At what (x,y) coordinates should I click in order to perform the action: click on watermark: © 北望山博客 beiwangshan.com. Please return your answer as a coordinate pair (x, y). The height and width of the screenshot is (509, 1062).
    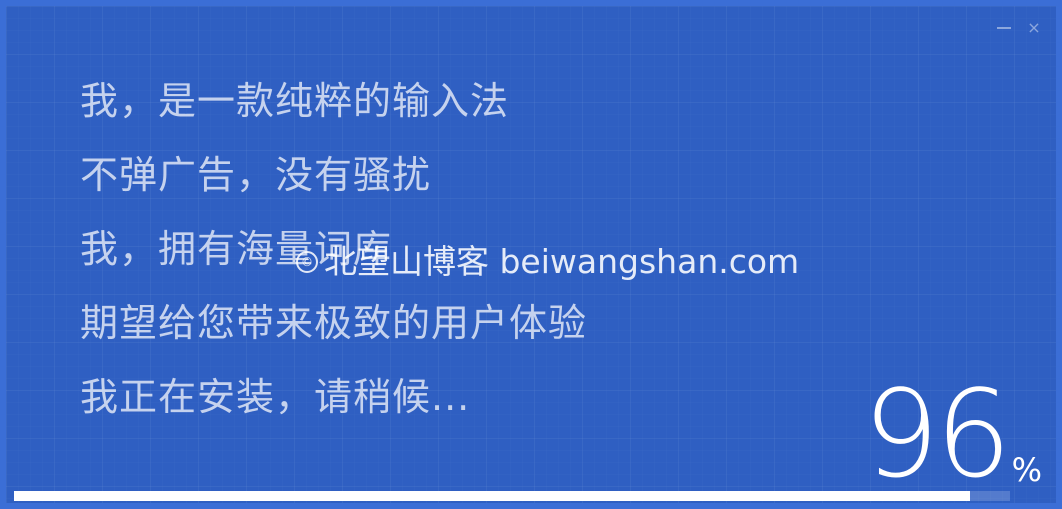
    Looking at the image, I should click on (547, 262).